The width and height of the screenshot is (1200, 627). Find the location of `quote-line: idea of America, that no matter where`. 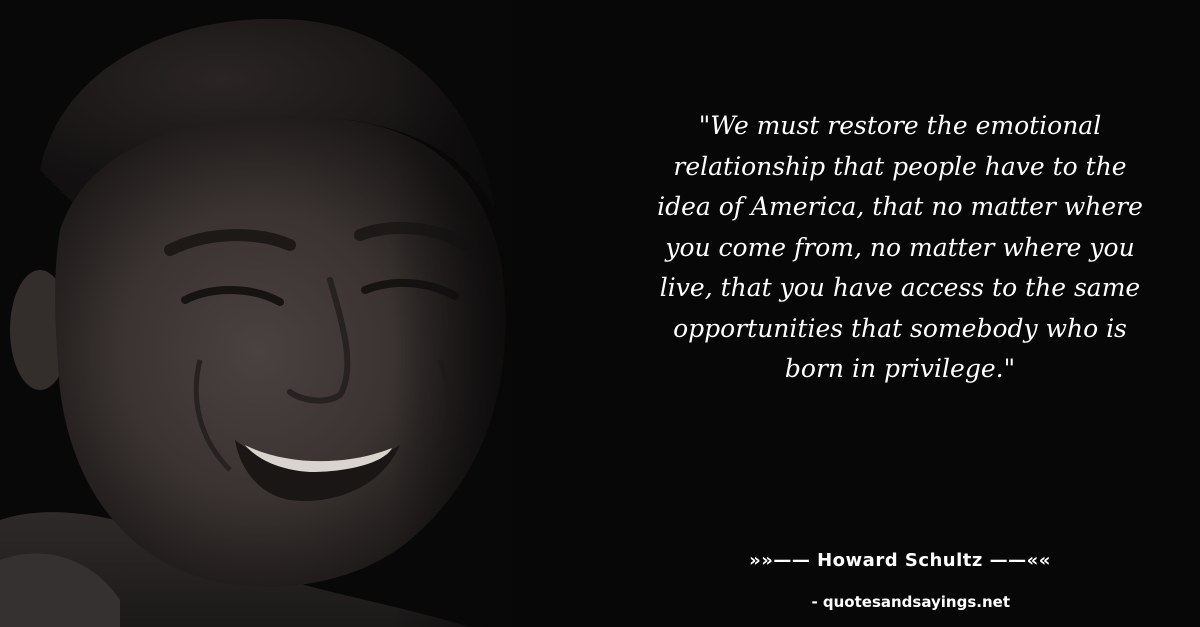

quote-line: idea of America, that no matter where is located at coordinates (900, 206).